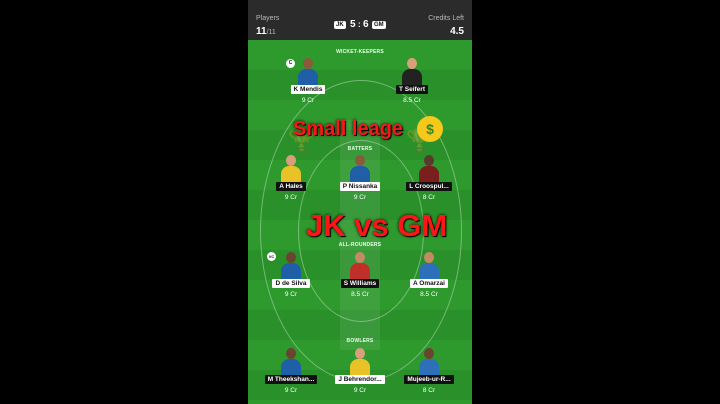 The image size is (720, 404). Describe the element at coordinates (366, 24) in the screenshot. I see `team2-score: 6` at that location.